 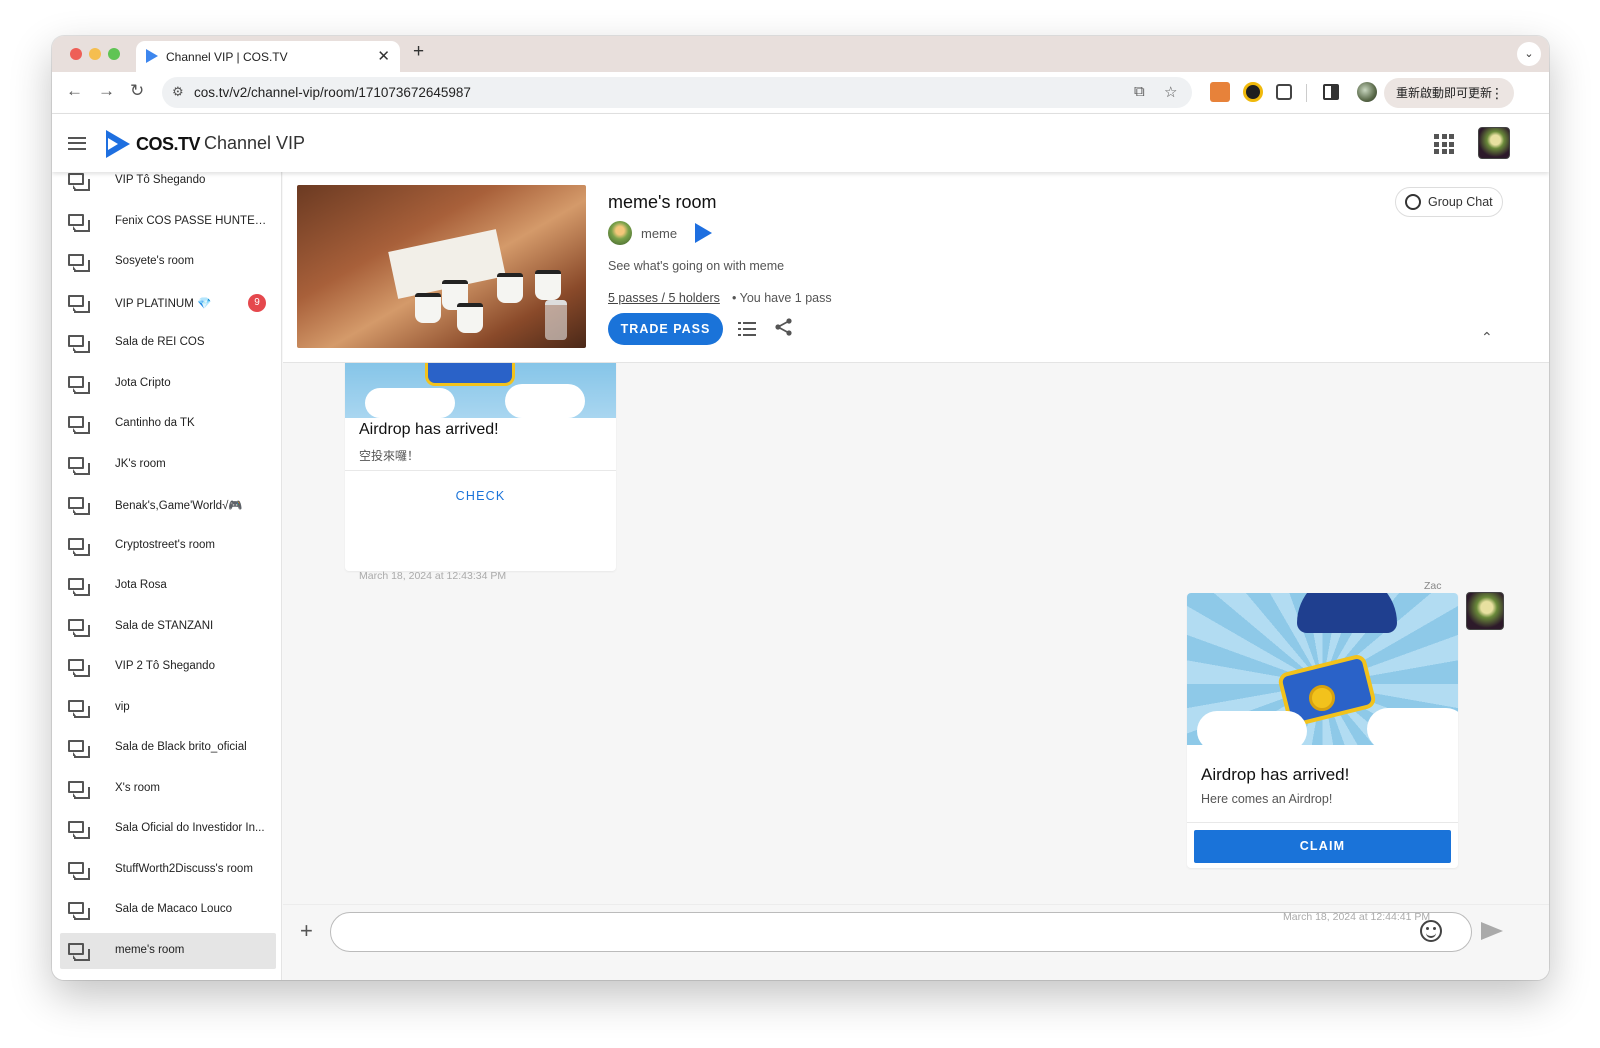 What do you see at coordinates (137, 91) in the screenshot?
I see `reload-icon: ↻` at bounding box center [137, 91].